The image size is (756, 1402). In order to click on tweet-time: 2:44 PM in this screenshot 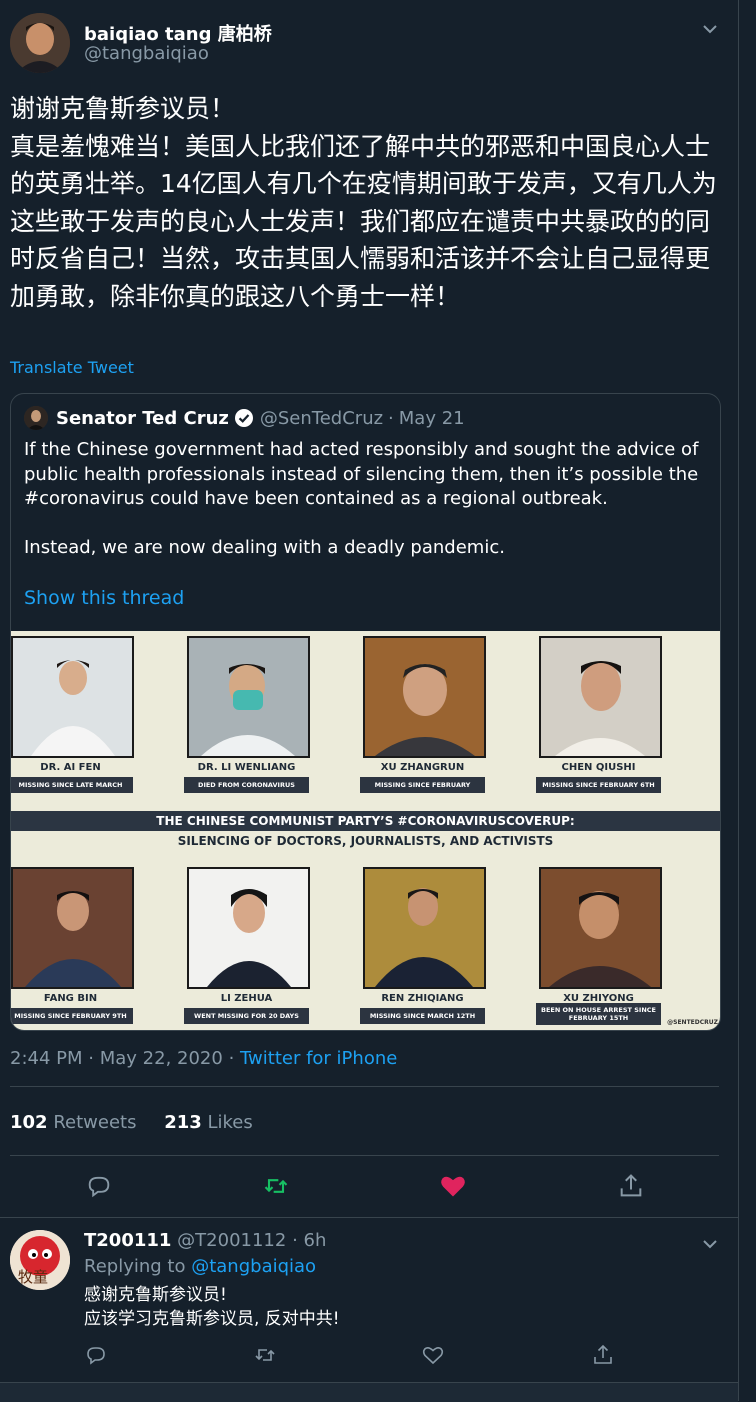, I will do `click(46, 1058)`.